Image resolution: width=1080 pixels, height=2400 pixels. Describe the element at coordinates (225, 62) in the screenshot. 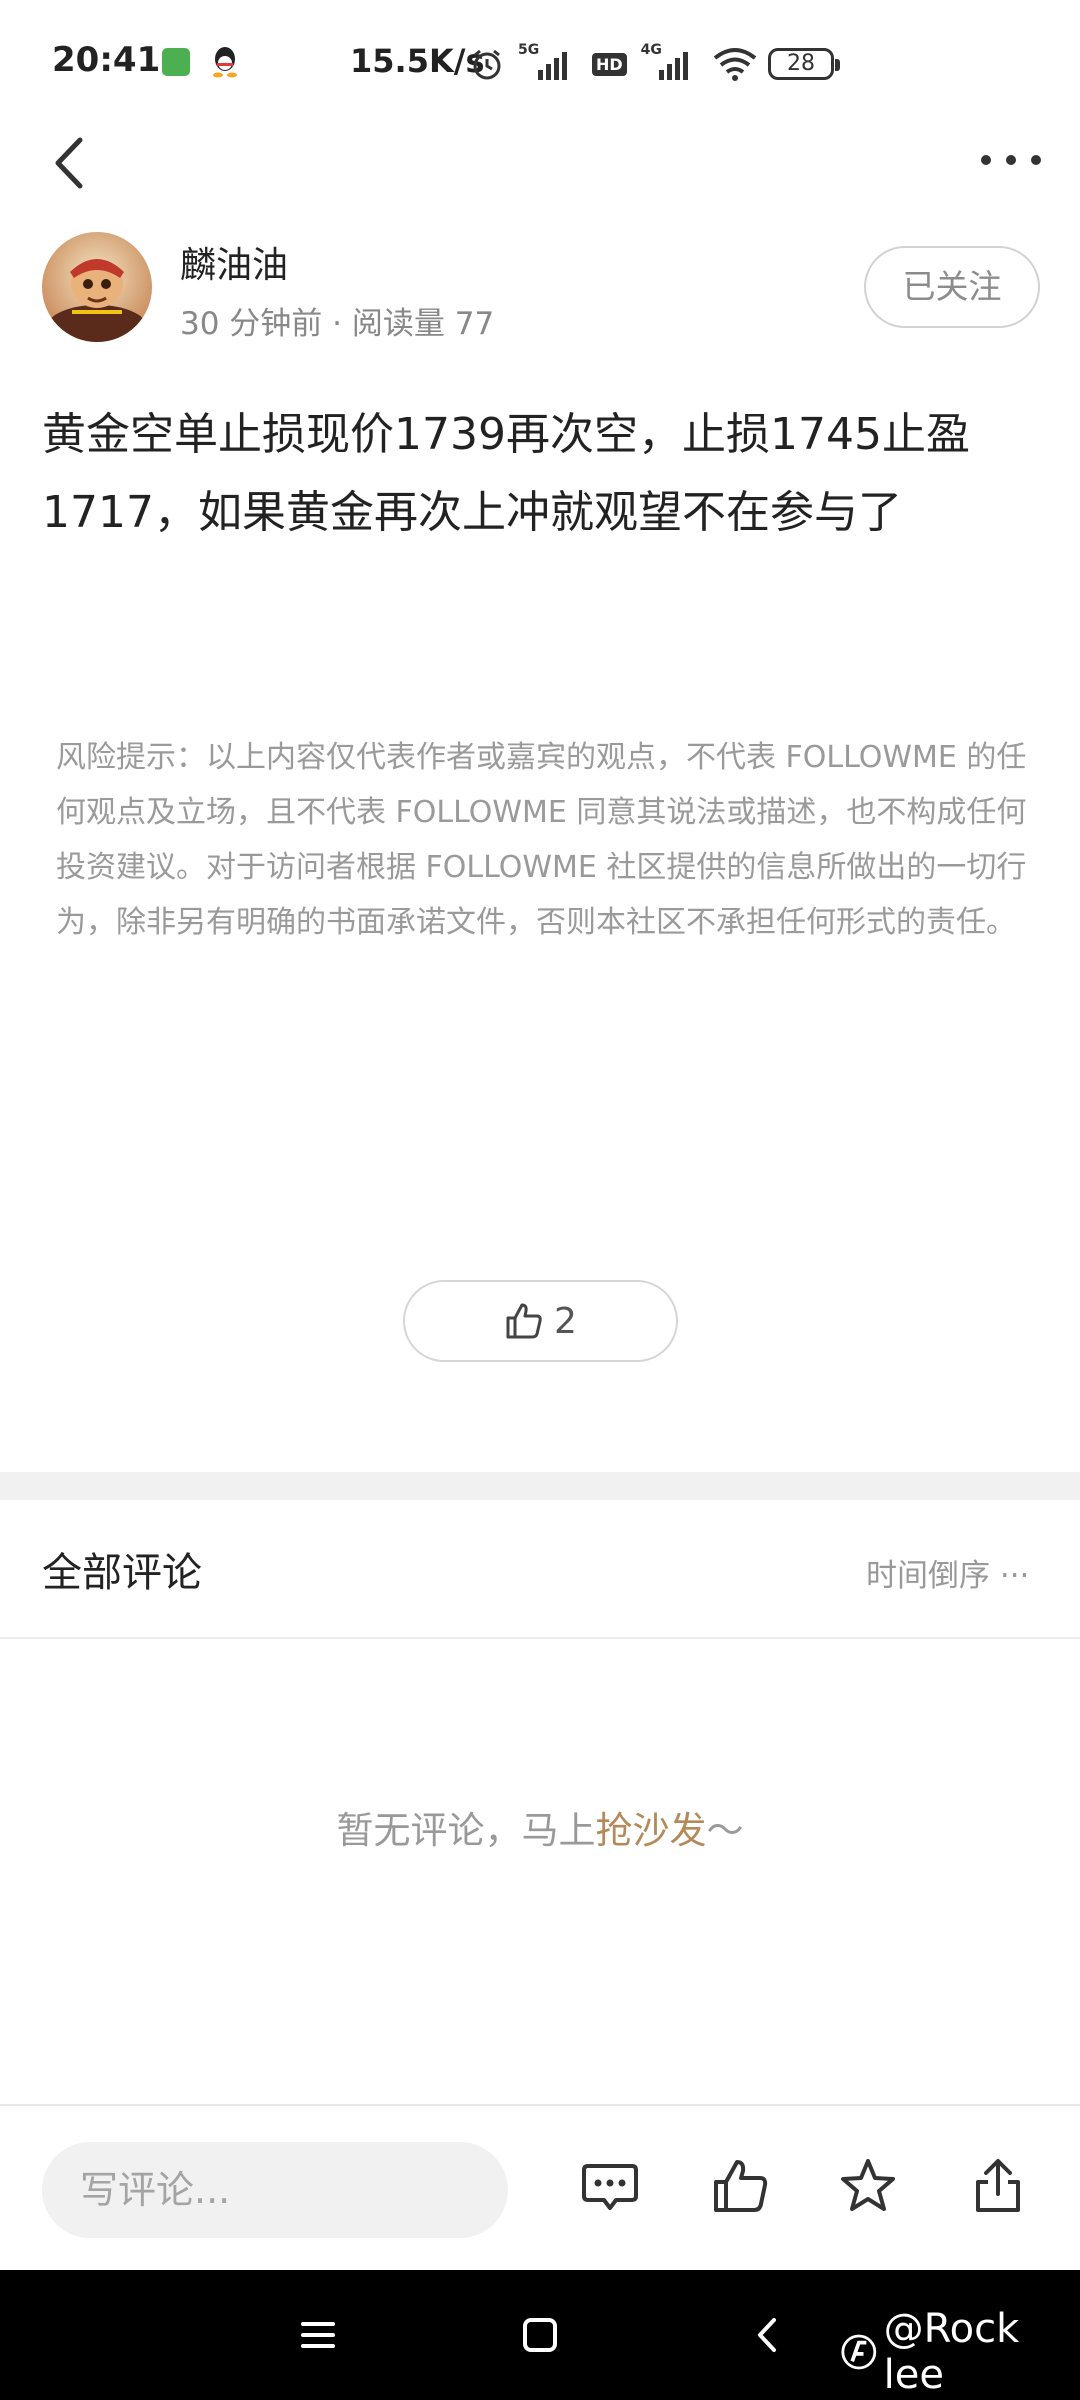

I see `qq-icon` at that location.